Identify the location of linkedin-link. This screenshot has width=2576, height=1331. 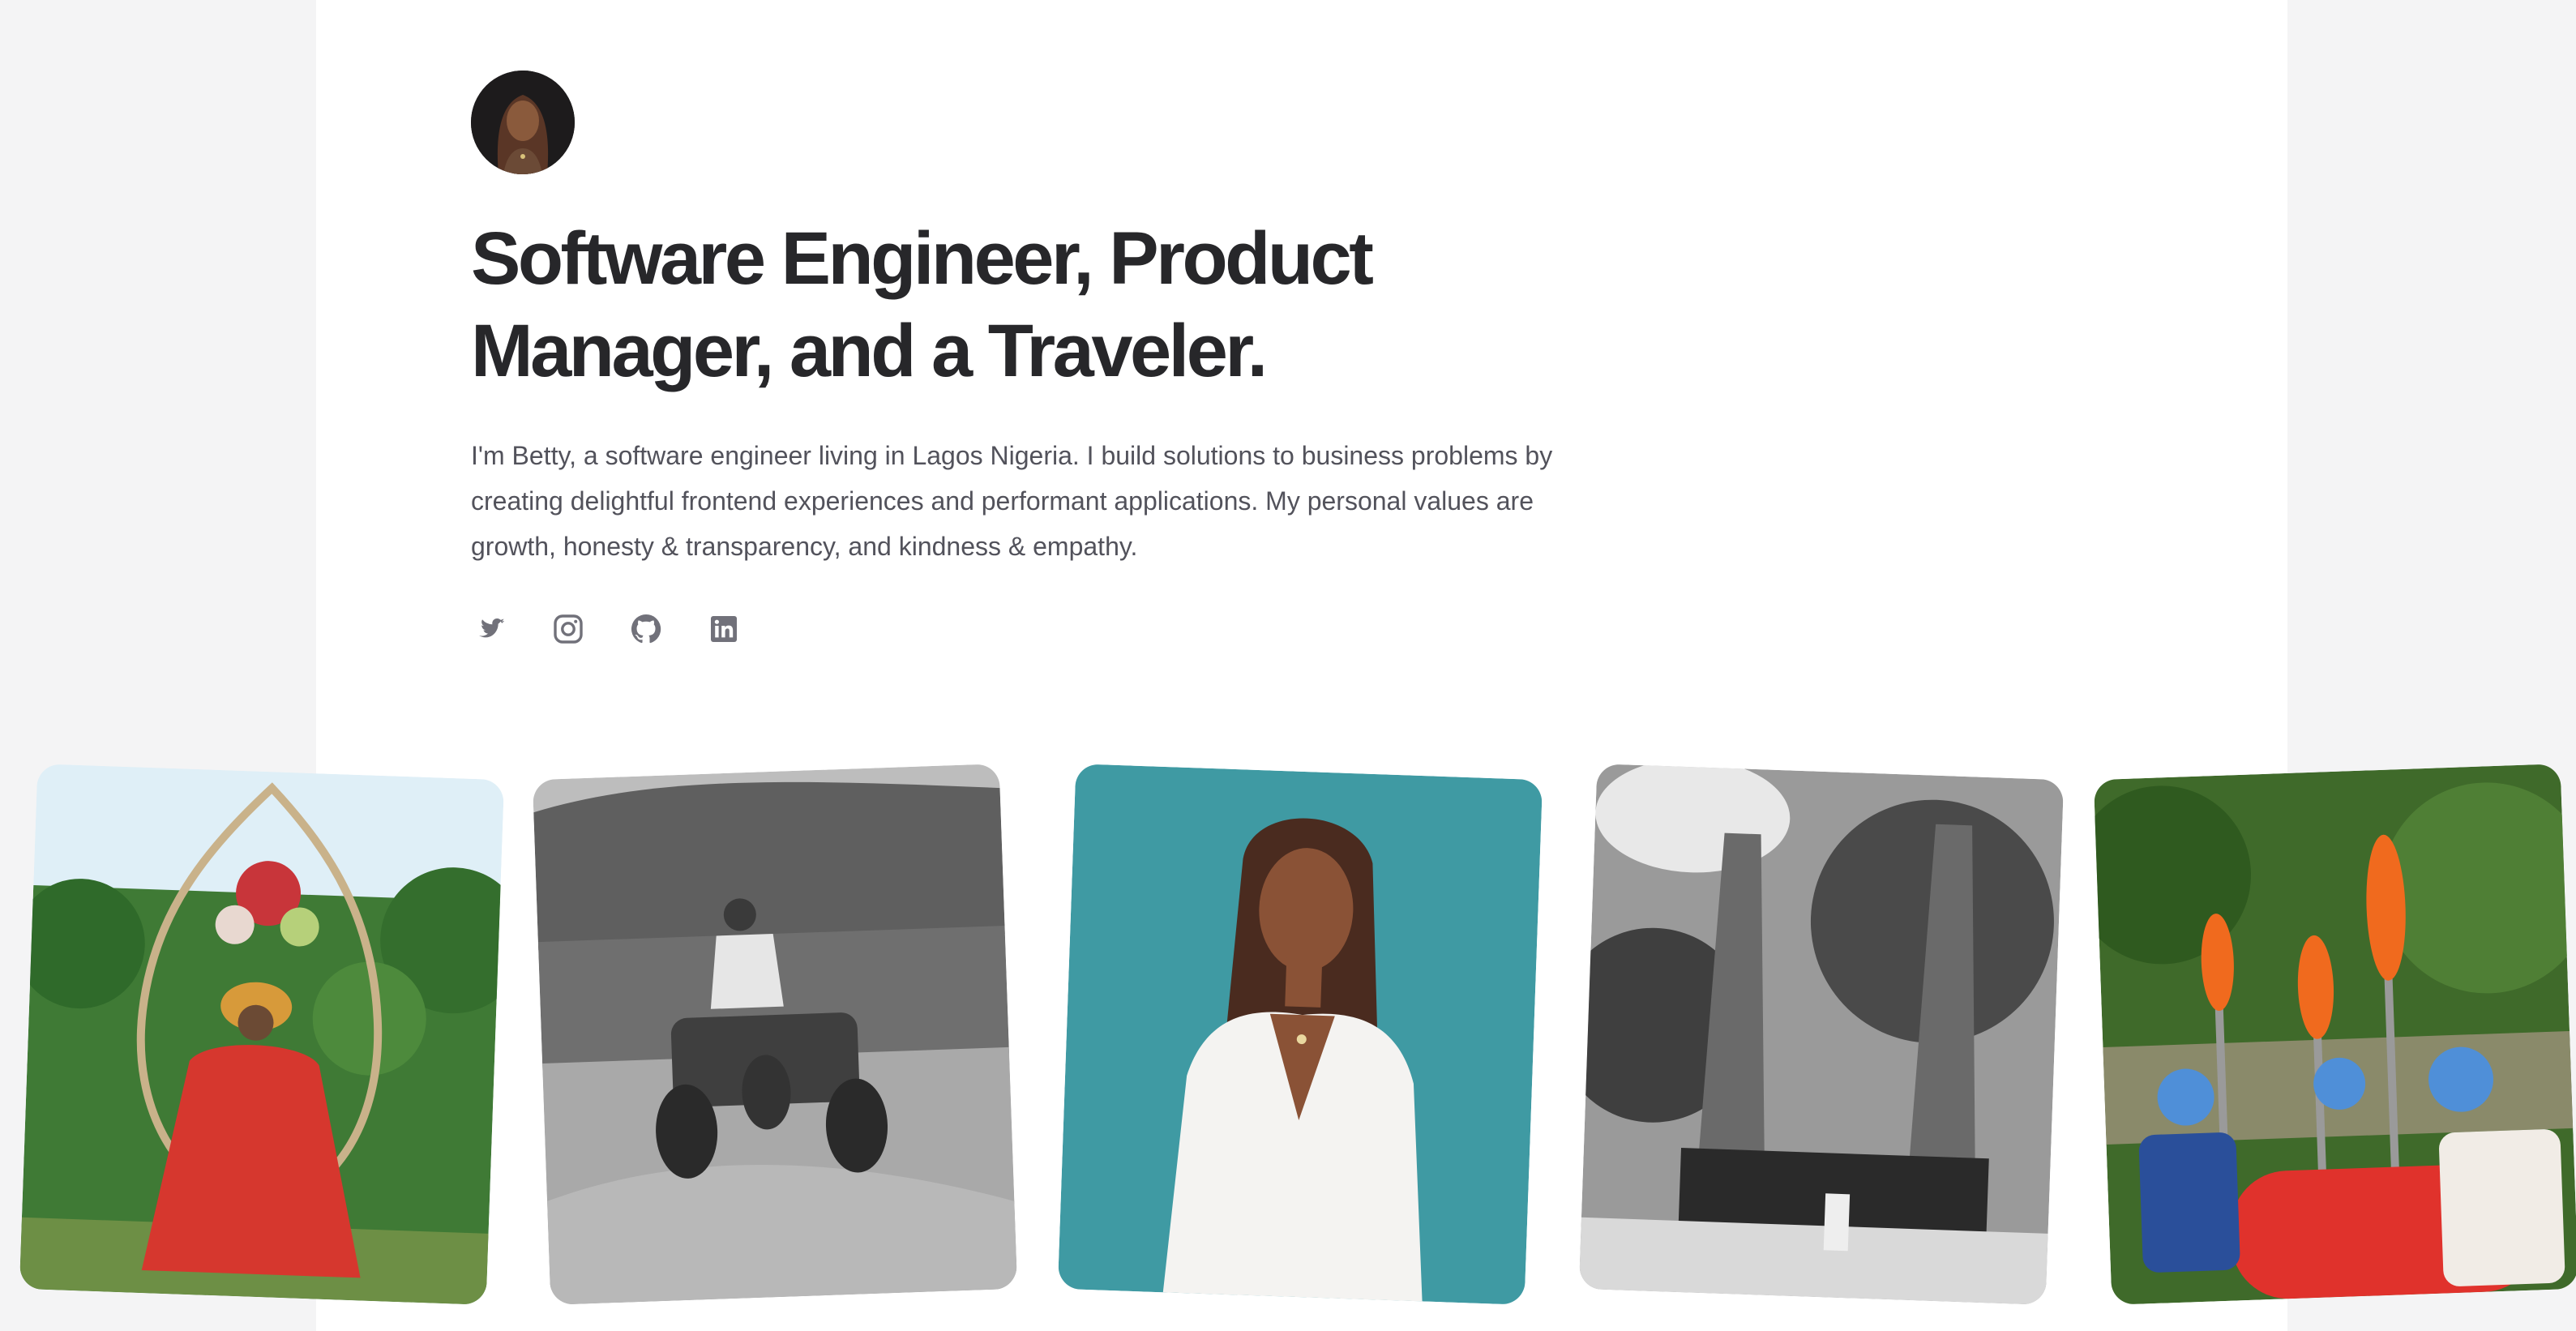
(723, 629).